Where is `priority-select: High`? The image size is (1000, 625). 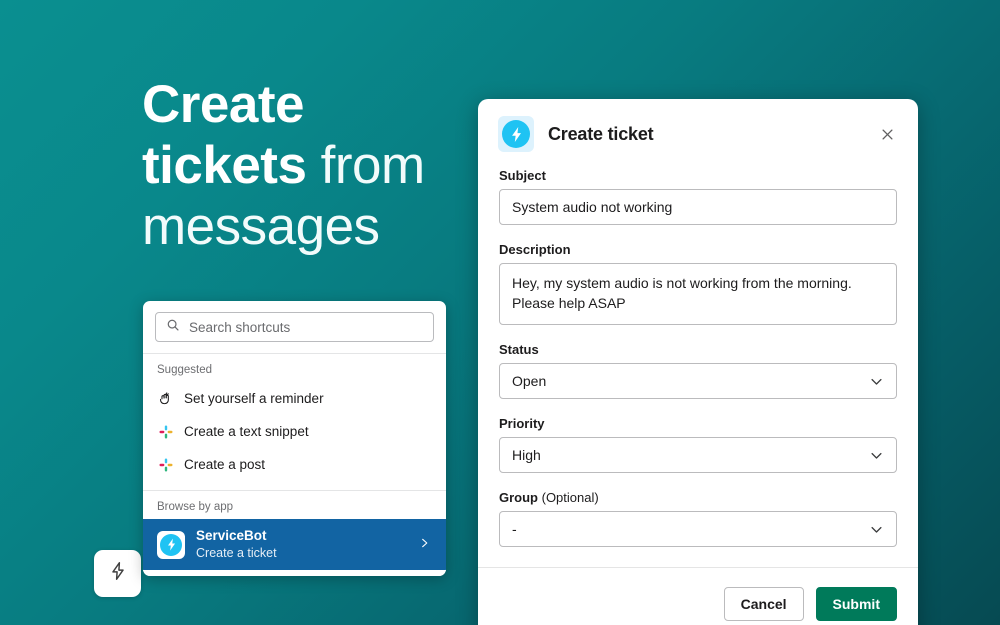
priority-select: High is located at coordinates (698, 455).